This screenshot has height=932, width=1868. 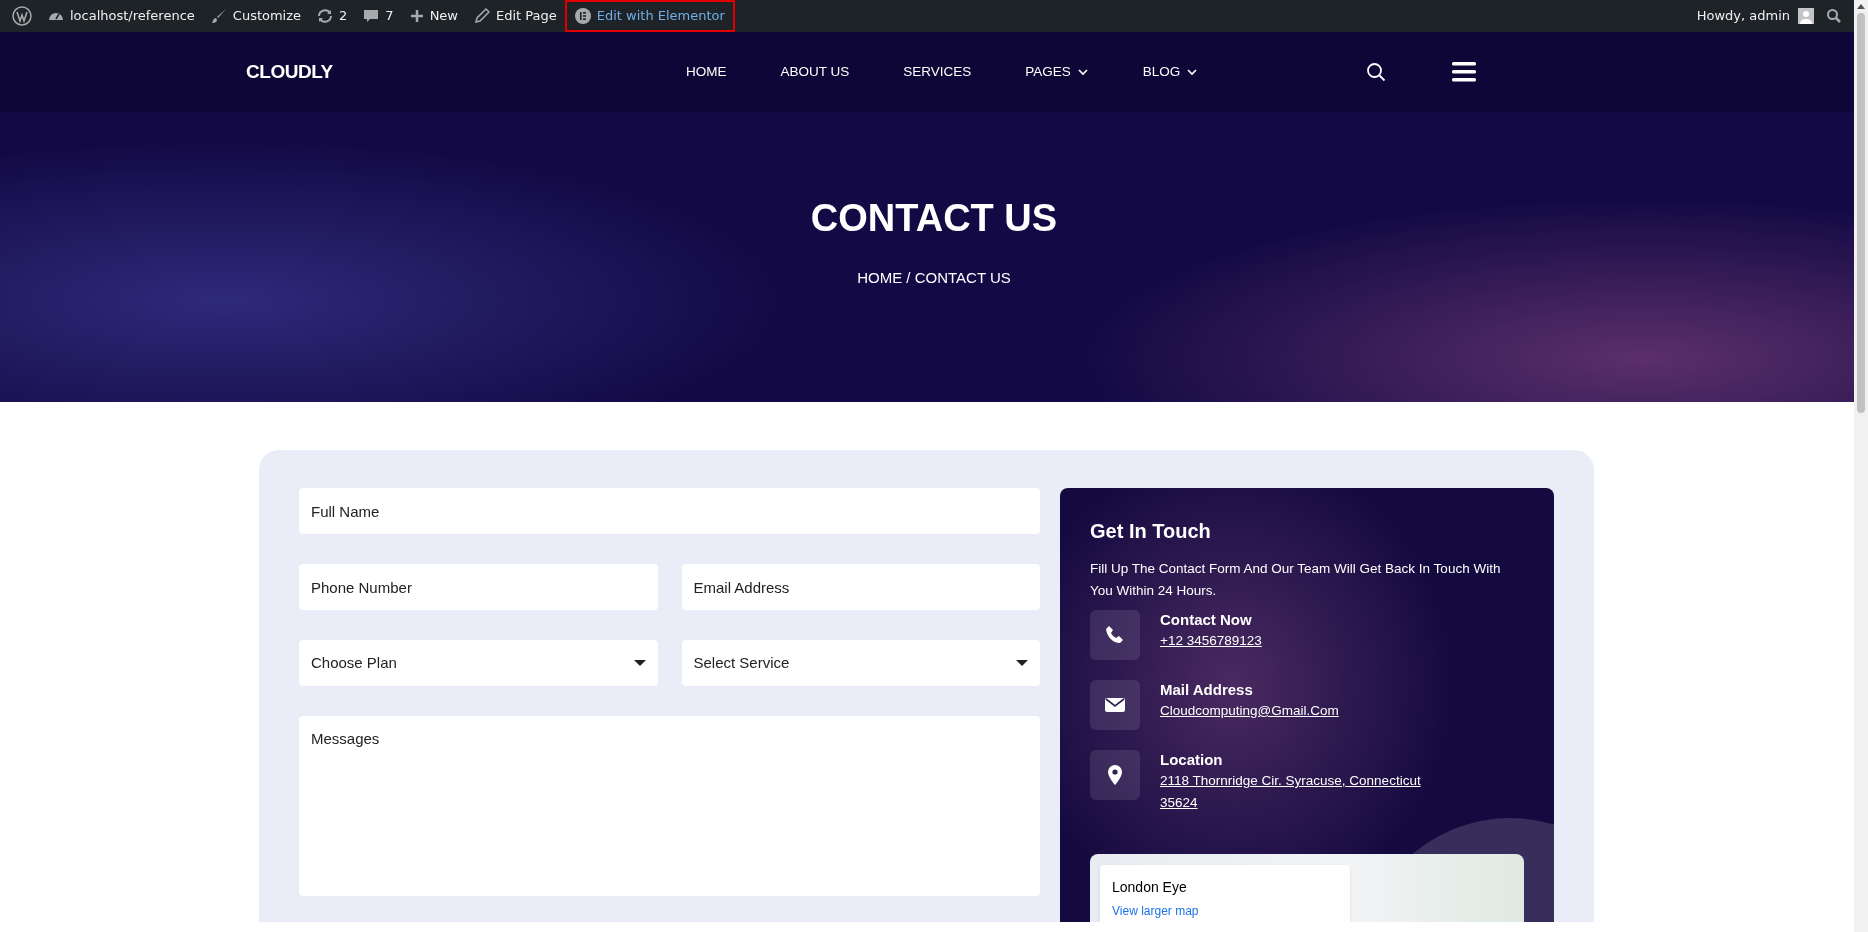 What do you see at coordinates (482, 16) in the screenshot?
I see `pencil-icon` at bounding box center [482, 16].